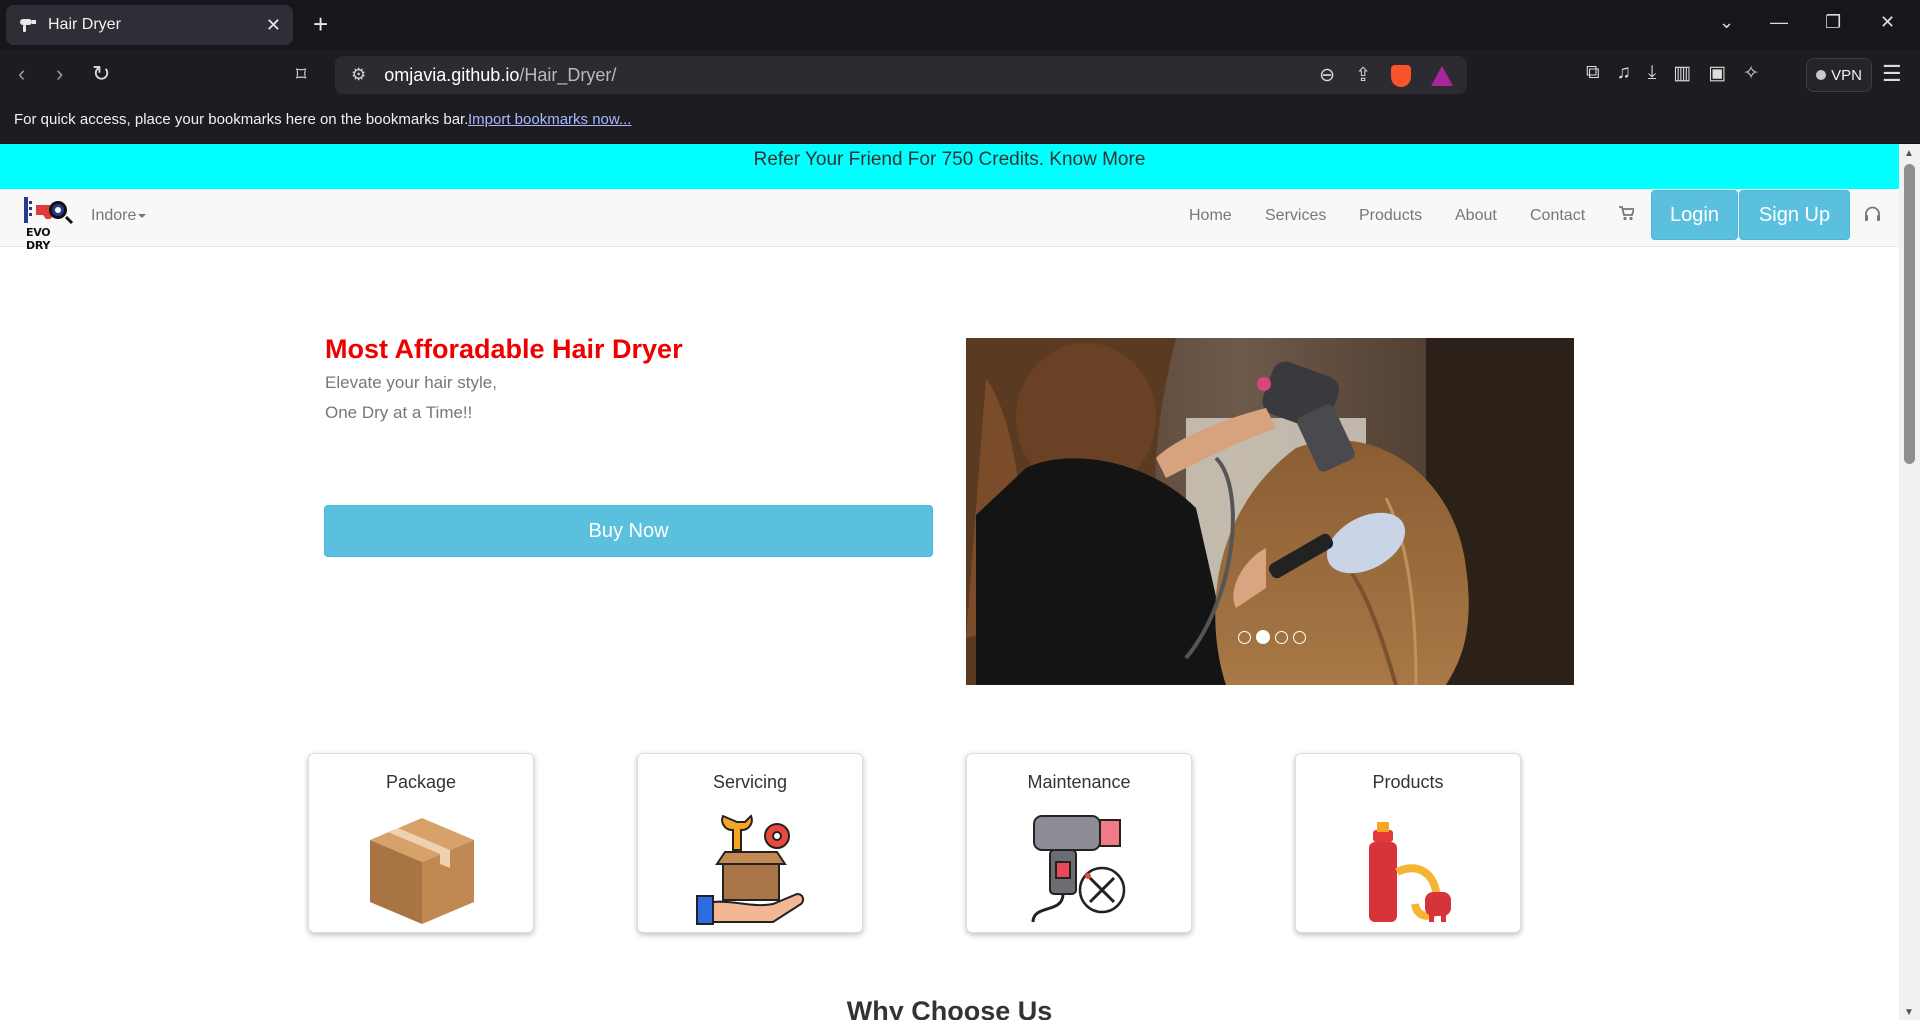 The width and height of the screenshot is (1920, 1020). I want to click on hero-subtitle-line1: Elevate your hair style,, so click(411, 382).